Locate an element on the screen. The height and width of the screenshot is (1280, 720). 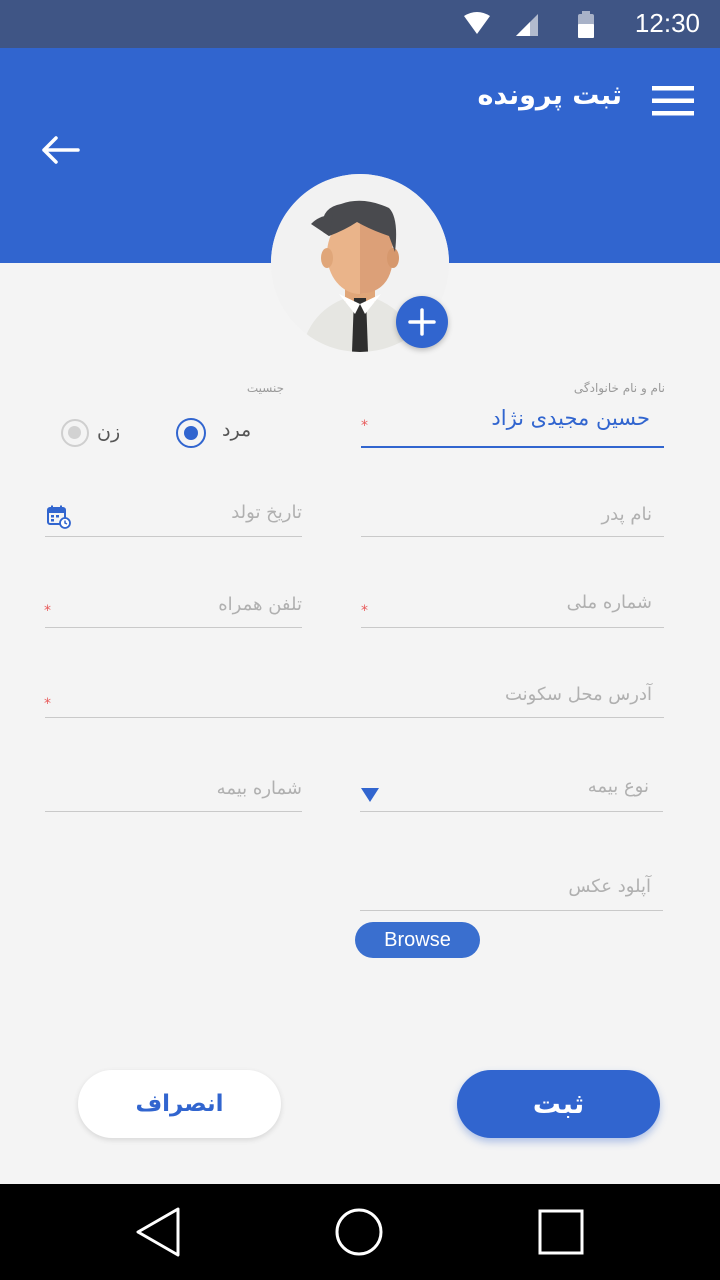
full-name-label: نام و نام خانوادگی is located at coordinates (619, 388).